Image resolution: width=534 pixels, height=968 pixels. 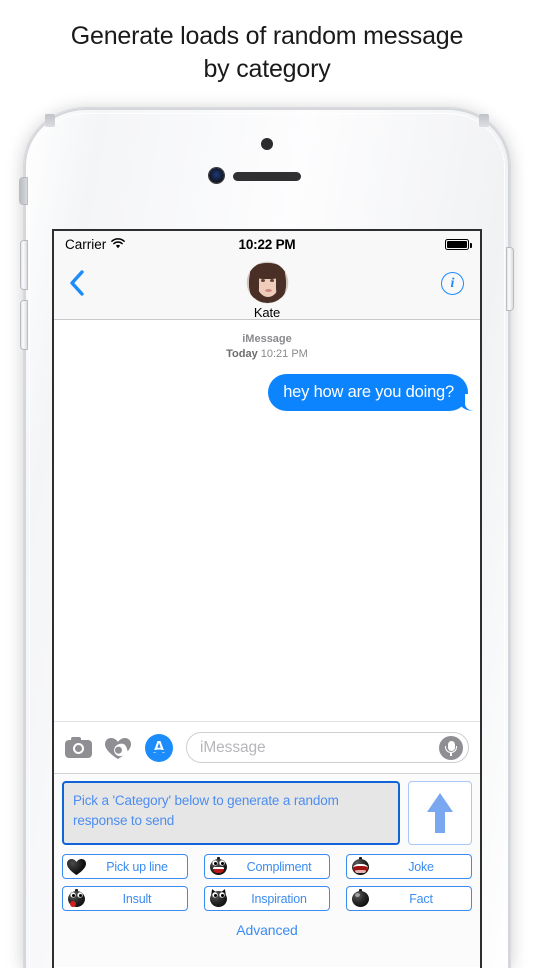 What do you see at coordinates (50, 120) in the screenshot?
I see `antenna-band-left` at bounding box center [50, 120].